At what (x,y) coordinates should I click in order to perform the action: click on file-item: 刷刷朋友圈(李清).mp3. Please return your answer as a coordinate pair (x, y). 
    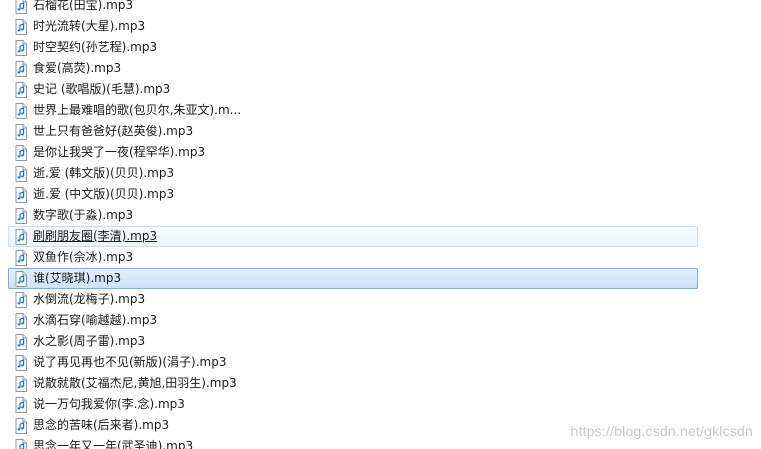
    Looking at the image, I should click on (353, 236).